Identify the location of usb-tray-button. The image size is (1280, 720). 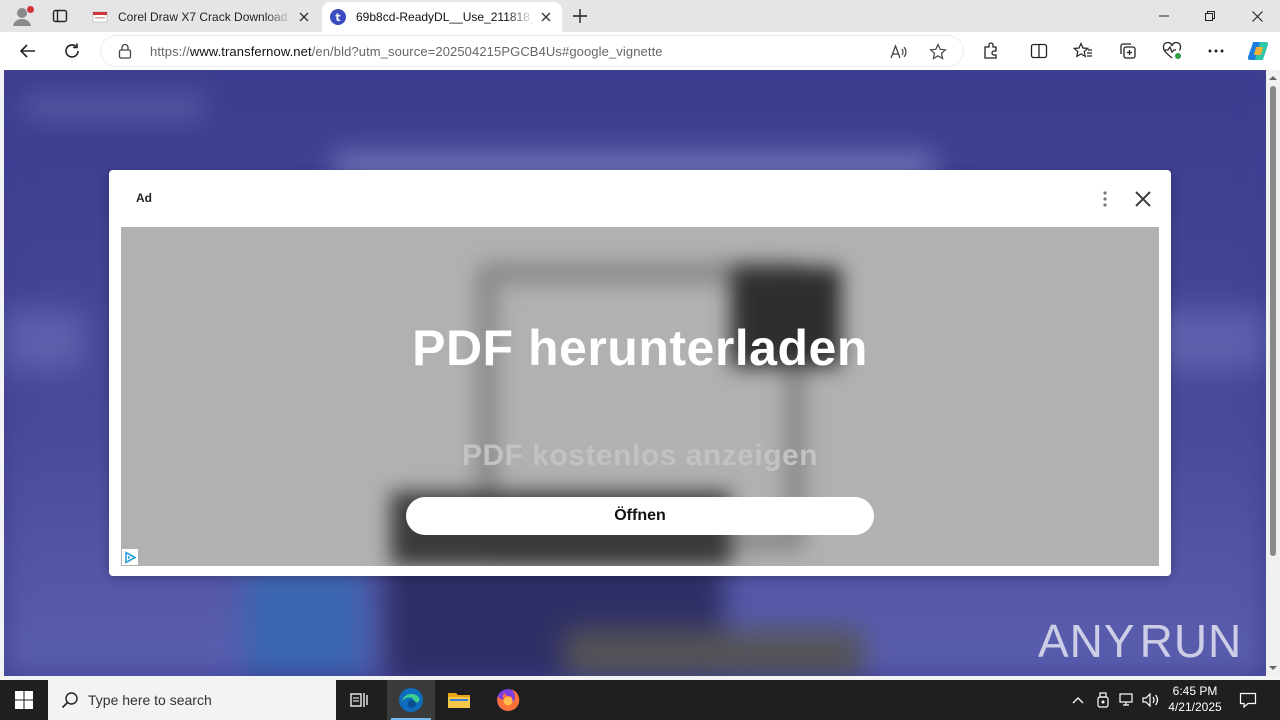
(1103, 700).